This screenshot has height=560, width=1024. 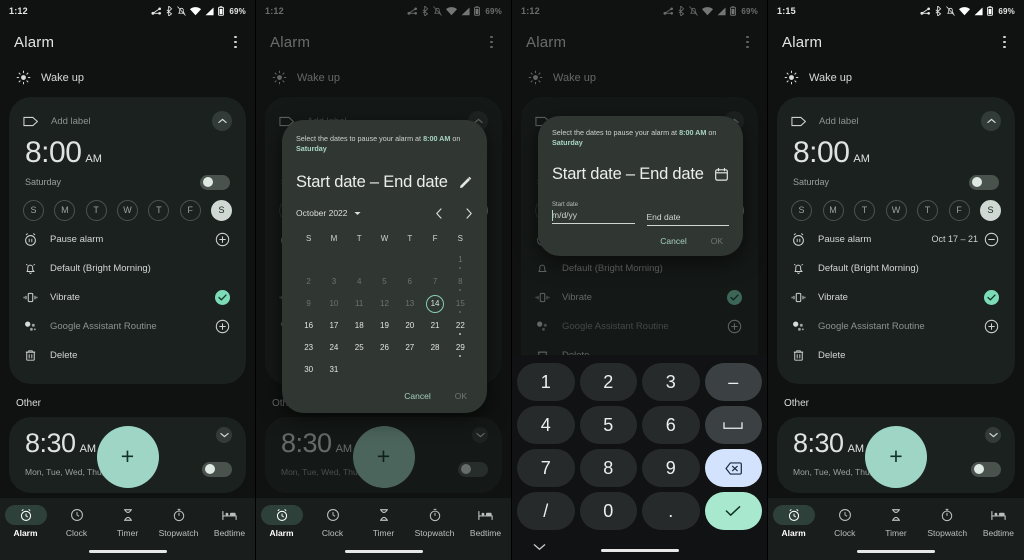 I want to click on calendar-day-21: 21, so click(x=434, y=326).